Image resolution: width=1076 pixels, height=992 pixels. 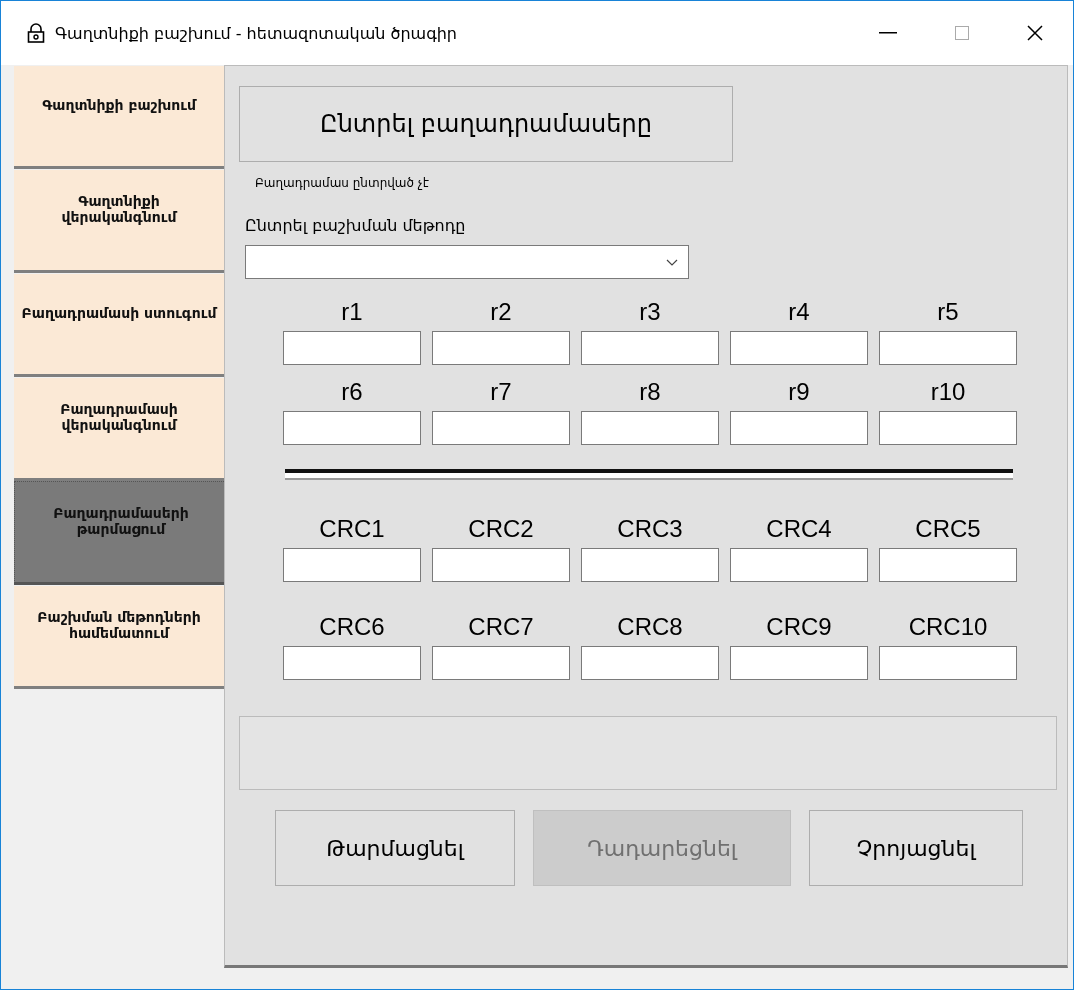 What do you see at coordinates (948, 392) in the screenshot?
I see `field-label: r10` at bounding box center [948, 392].